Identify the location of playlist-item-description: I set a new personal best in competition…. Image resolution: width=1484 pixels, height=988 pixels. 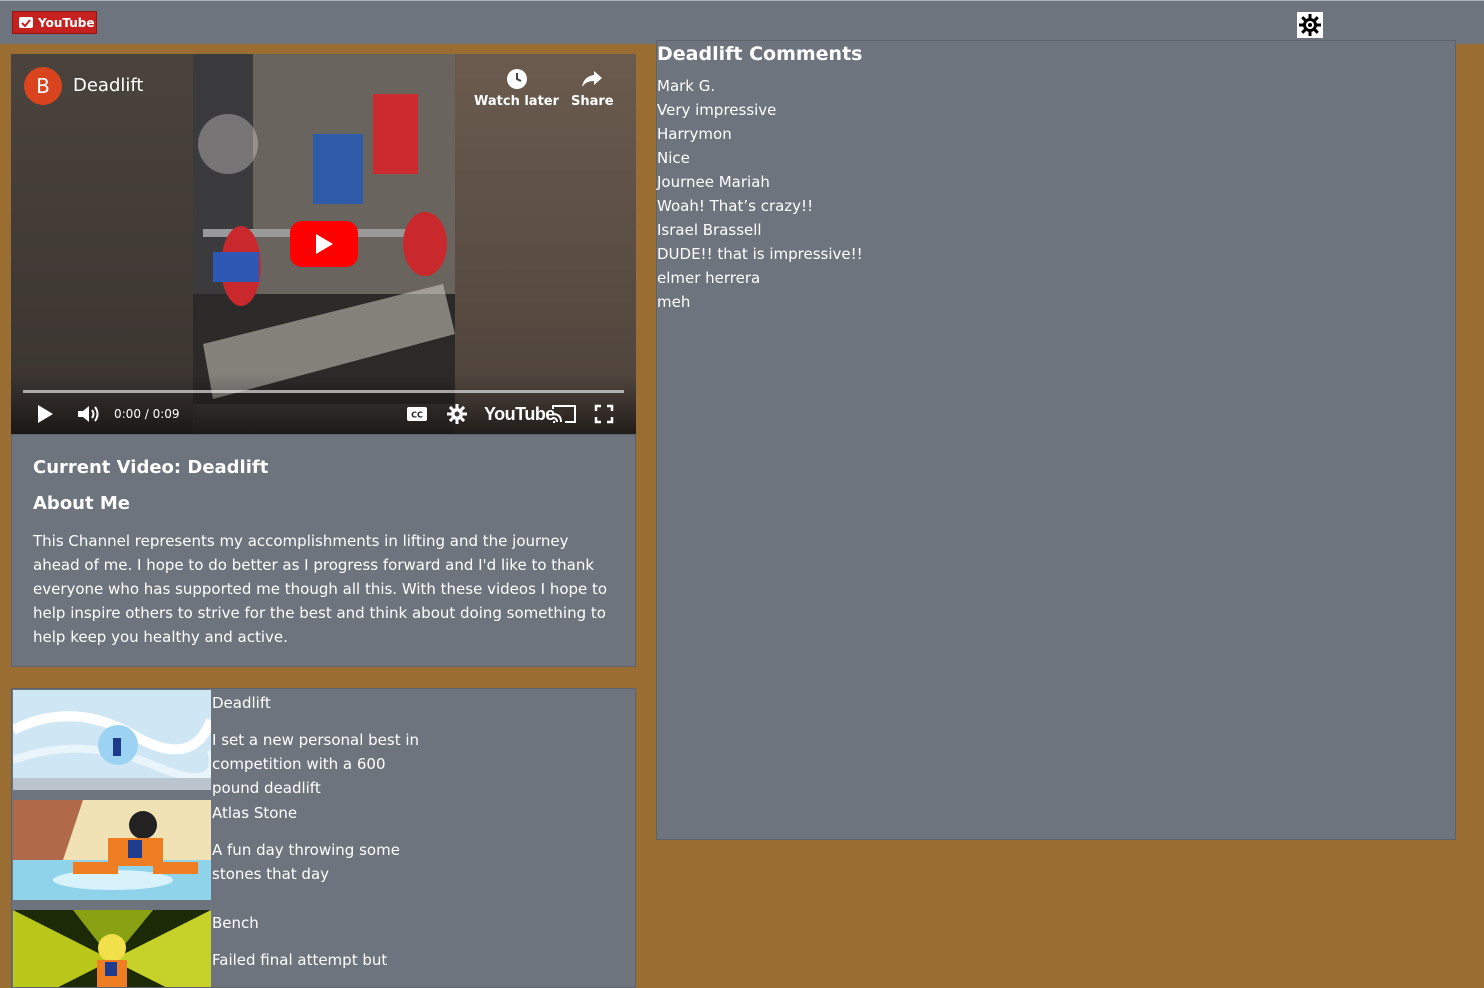
(316, 764).